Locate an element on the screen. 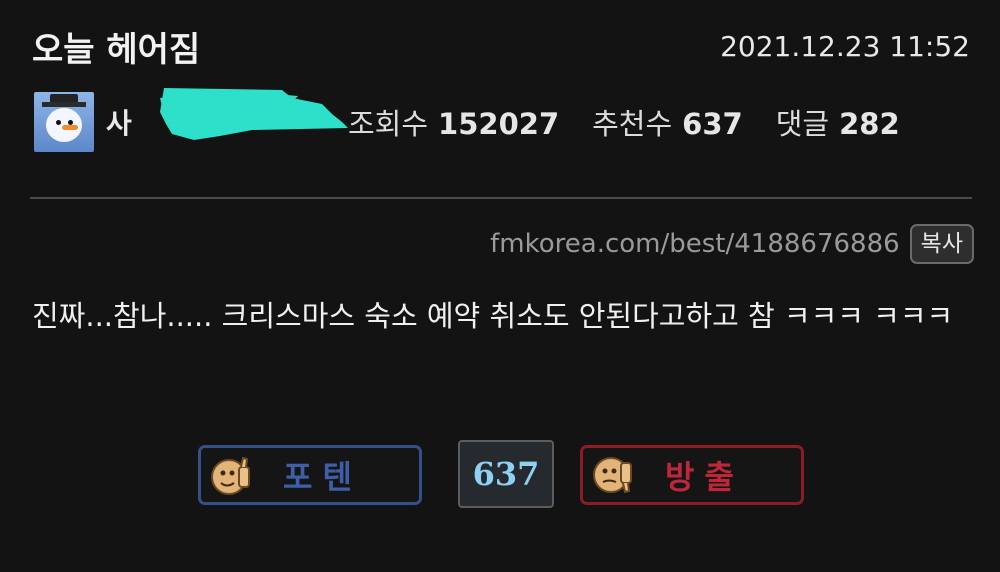 The width and height of the screenshot is (1000, 572). vote-row: 포텐 637 방출 is located at coordinates (503, 474).